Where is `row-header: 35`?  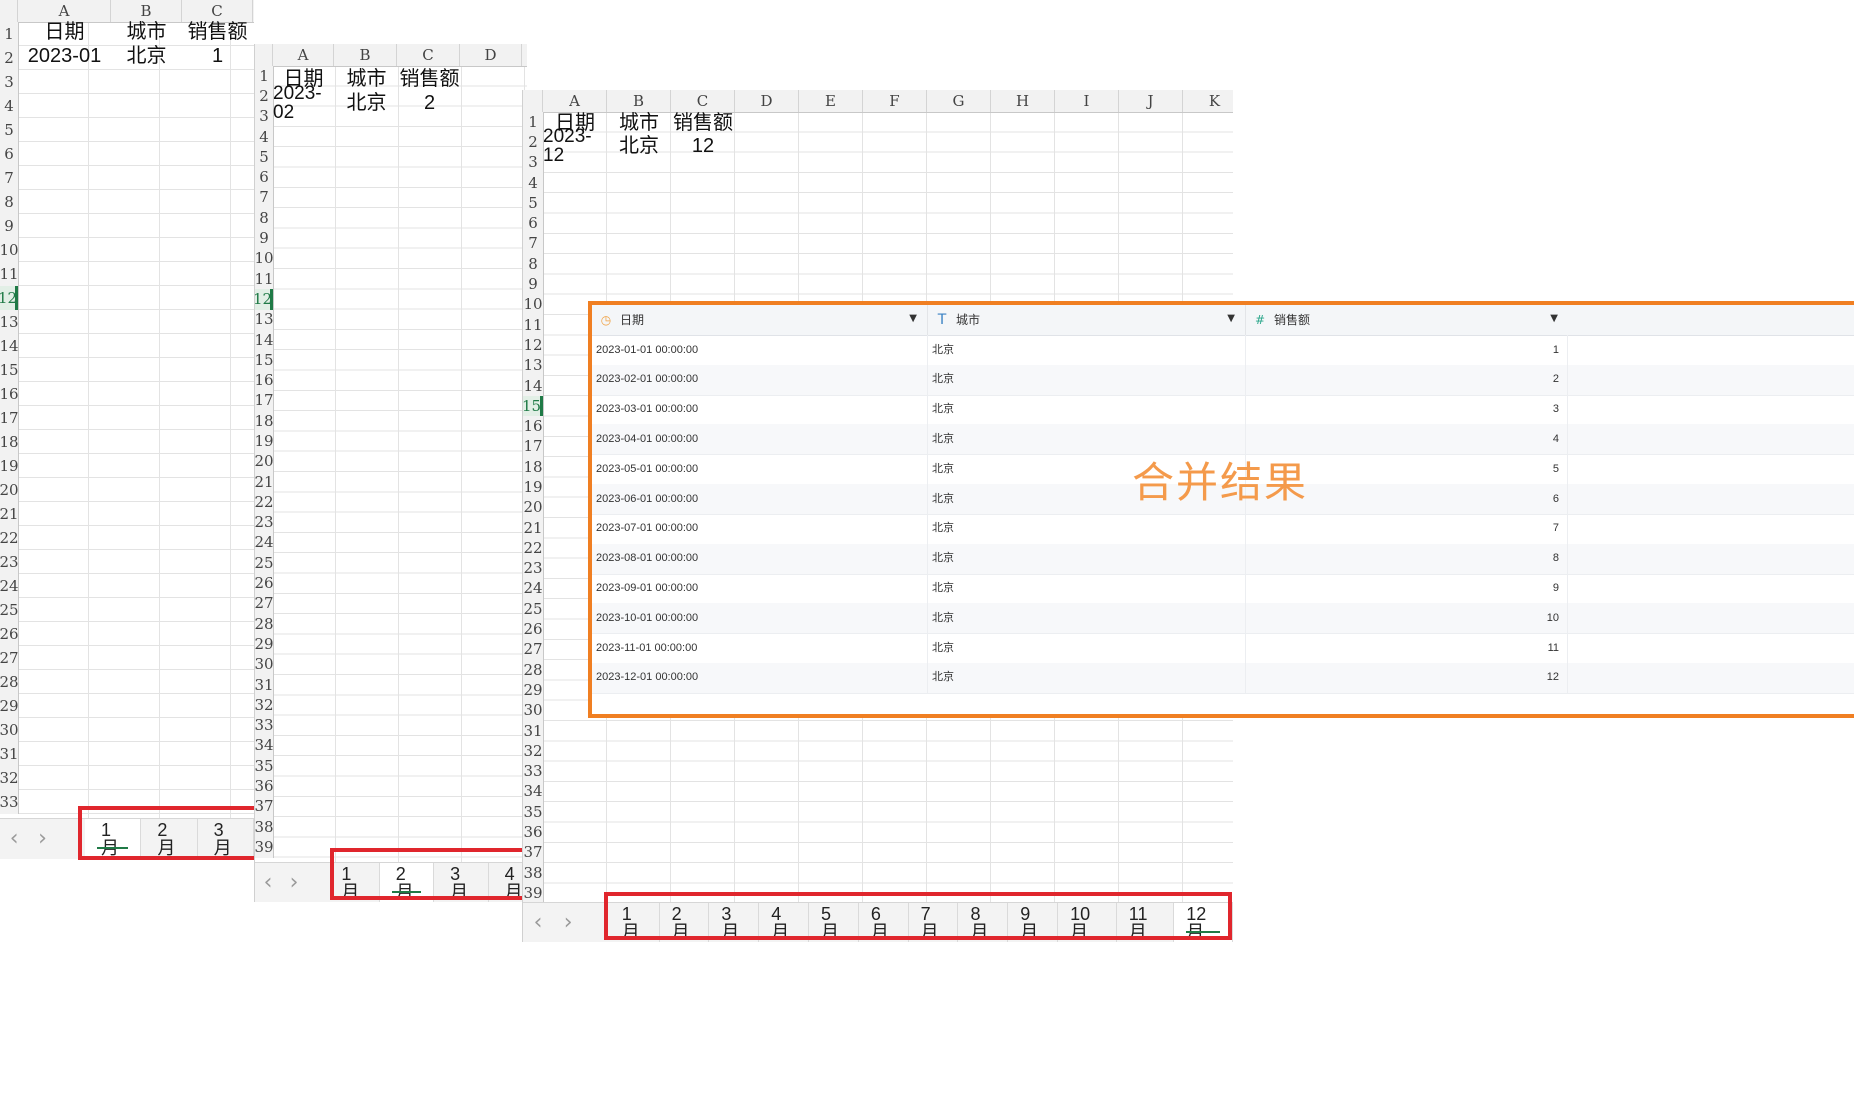 row-header: 35 is located at coordinates (533, 812).